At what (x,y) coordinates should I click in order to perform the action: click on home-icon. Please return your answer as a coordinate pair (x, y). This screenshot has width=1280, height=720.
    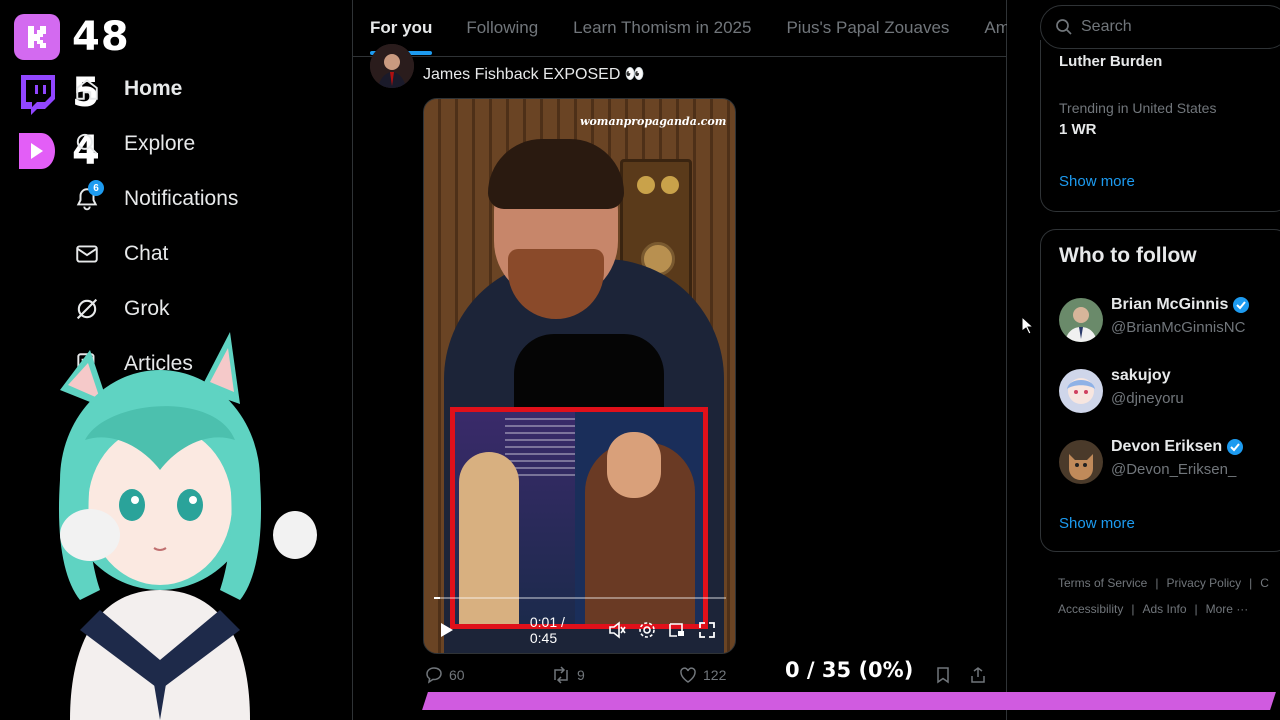
    Looking at the image, I should click on (87, 89).